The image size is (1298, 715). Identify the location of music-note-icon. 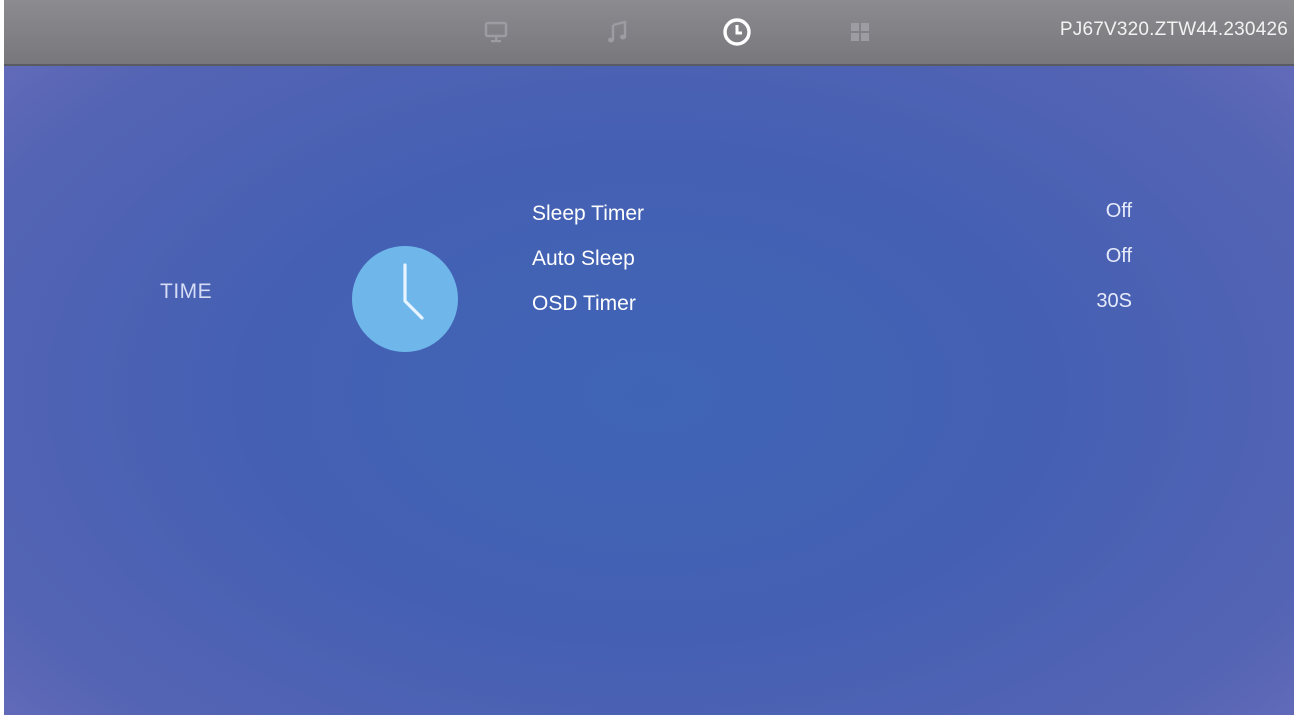
(617, 31).